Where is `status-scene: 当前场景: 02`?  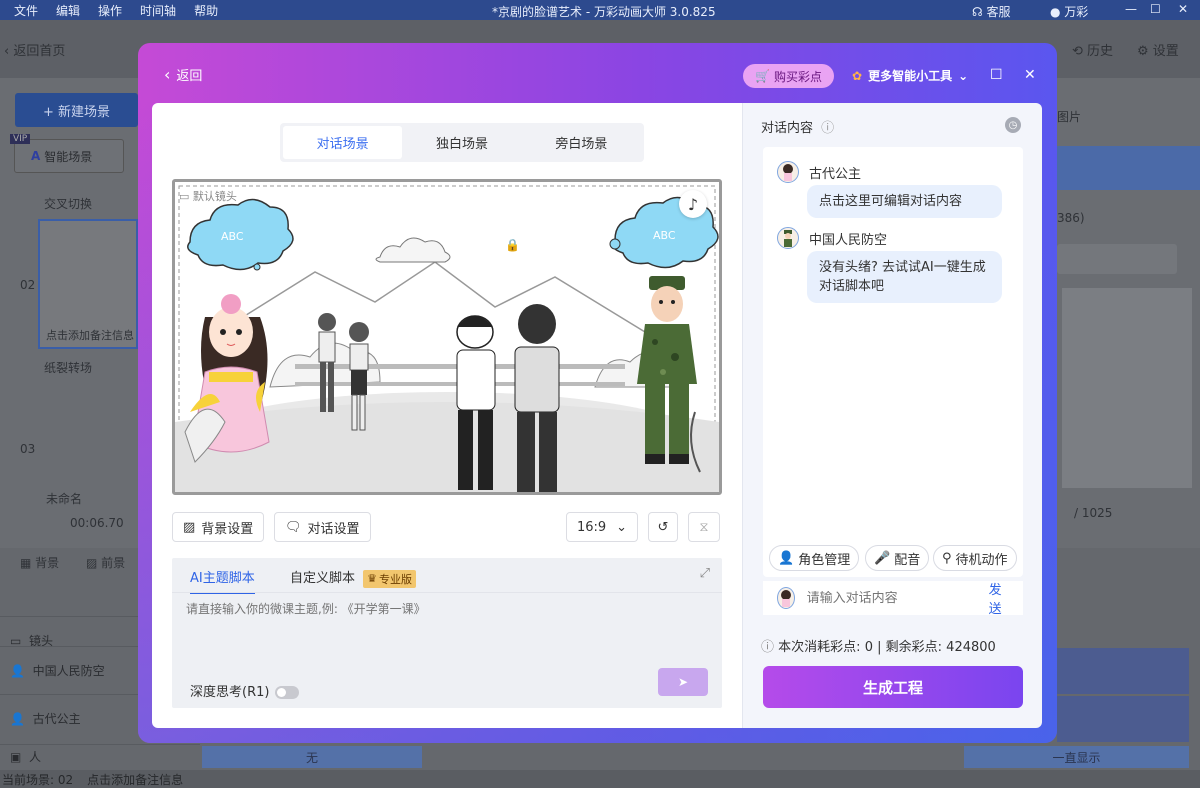
status-scene: 当前场景: 02 is located at coordinates (38, 779).